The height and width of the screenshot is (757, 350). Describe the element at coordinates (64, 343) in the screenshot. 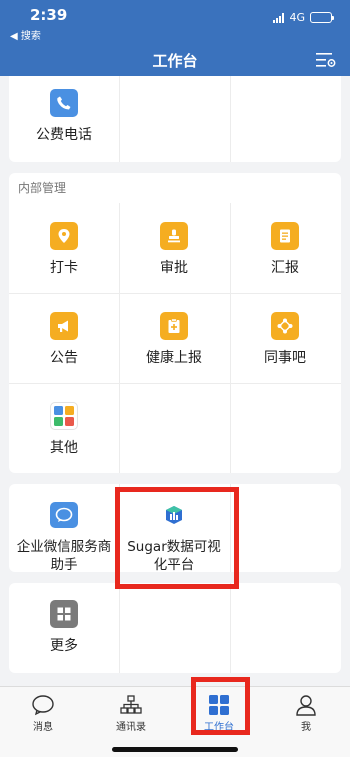

I see `app-announcement: 公告` at that location.